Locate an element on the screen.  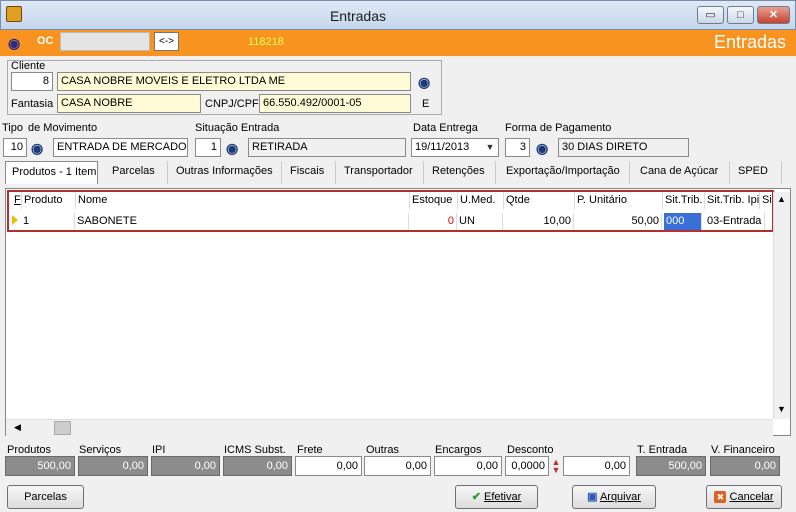
tab-fiscais: Fiscais is located at coordinates (310, 172).